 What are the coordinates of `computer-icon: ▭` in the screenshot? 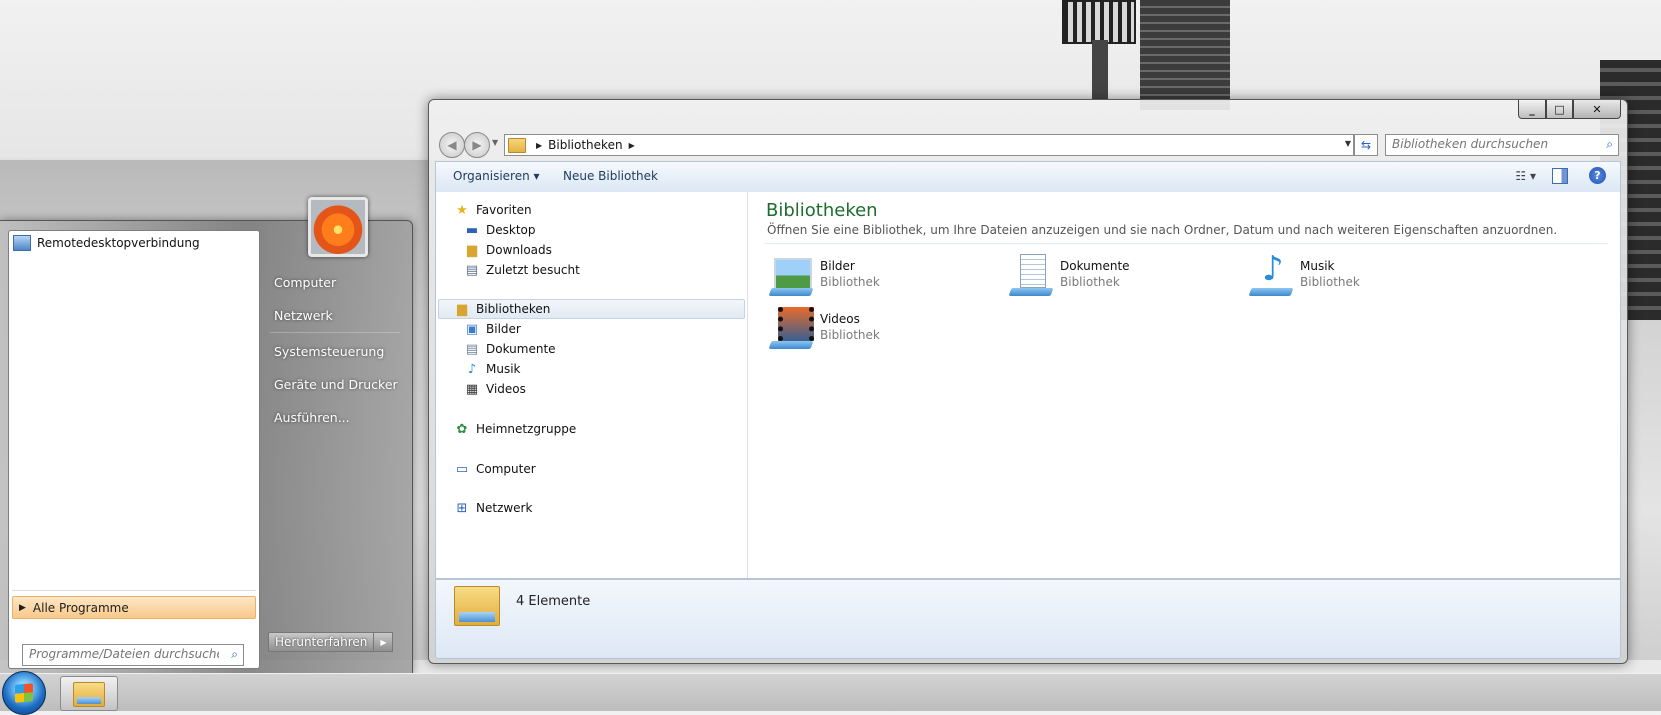 It's located at (462, 469).